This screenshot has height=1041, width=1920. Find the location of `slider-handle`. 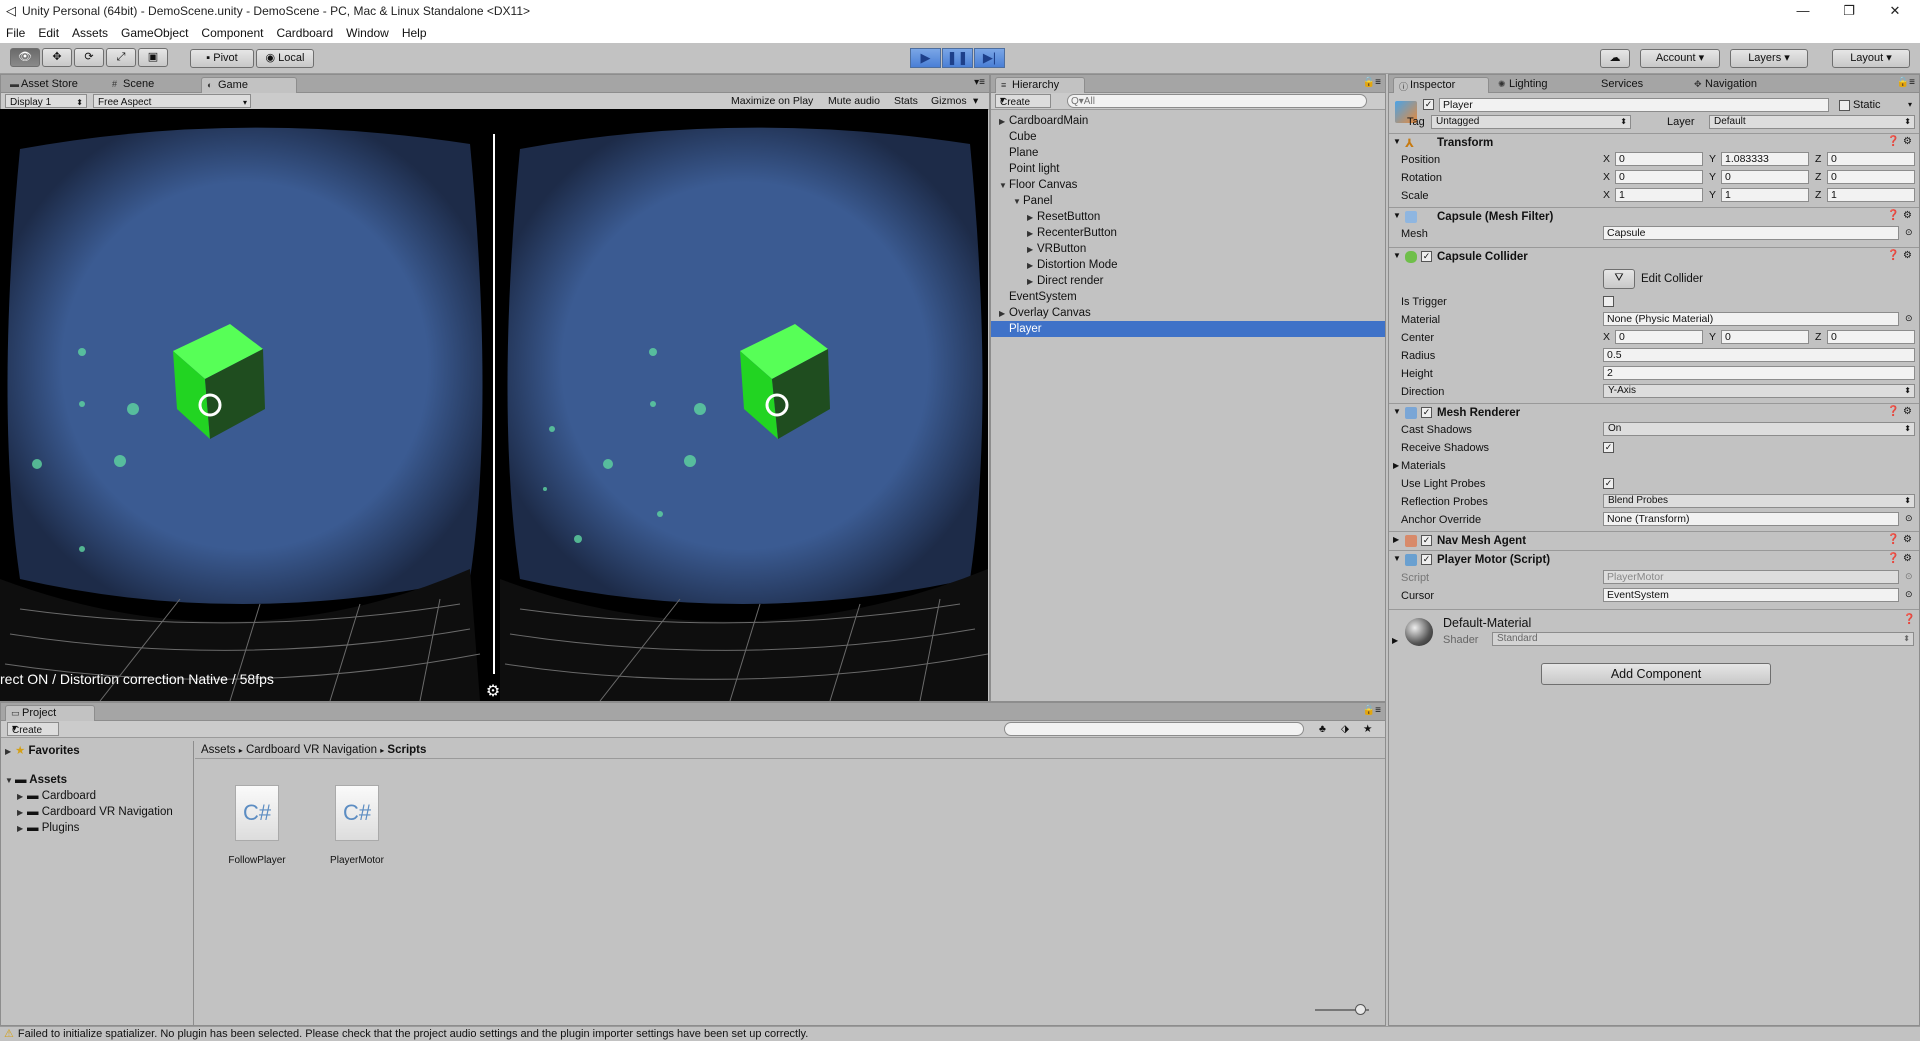

slider-handle is located at coordinates (1360, 1009).